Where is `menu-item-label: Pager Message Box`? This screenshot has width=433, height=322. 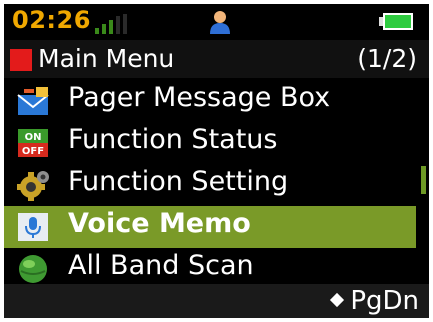 menu-item-label: Pager Message Box is located at coordinates (199, 97).